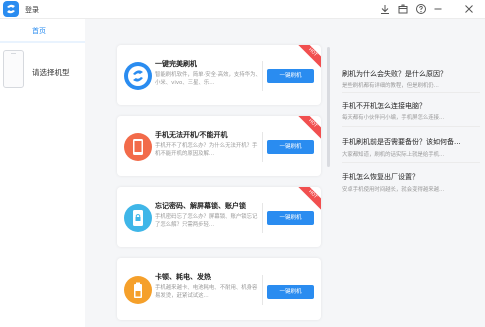 This screenshot has height=327, width=485. Describe the element at coordinates (13, 69) in the screenshot. I see `phone-outline-icon` at that location.